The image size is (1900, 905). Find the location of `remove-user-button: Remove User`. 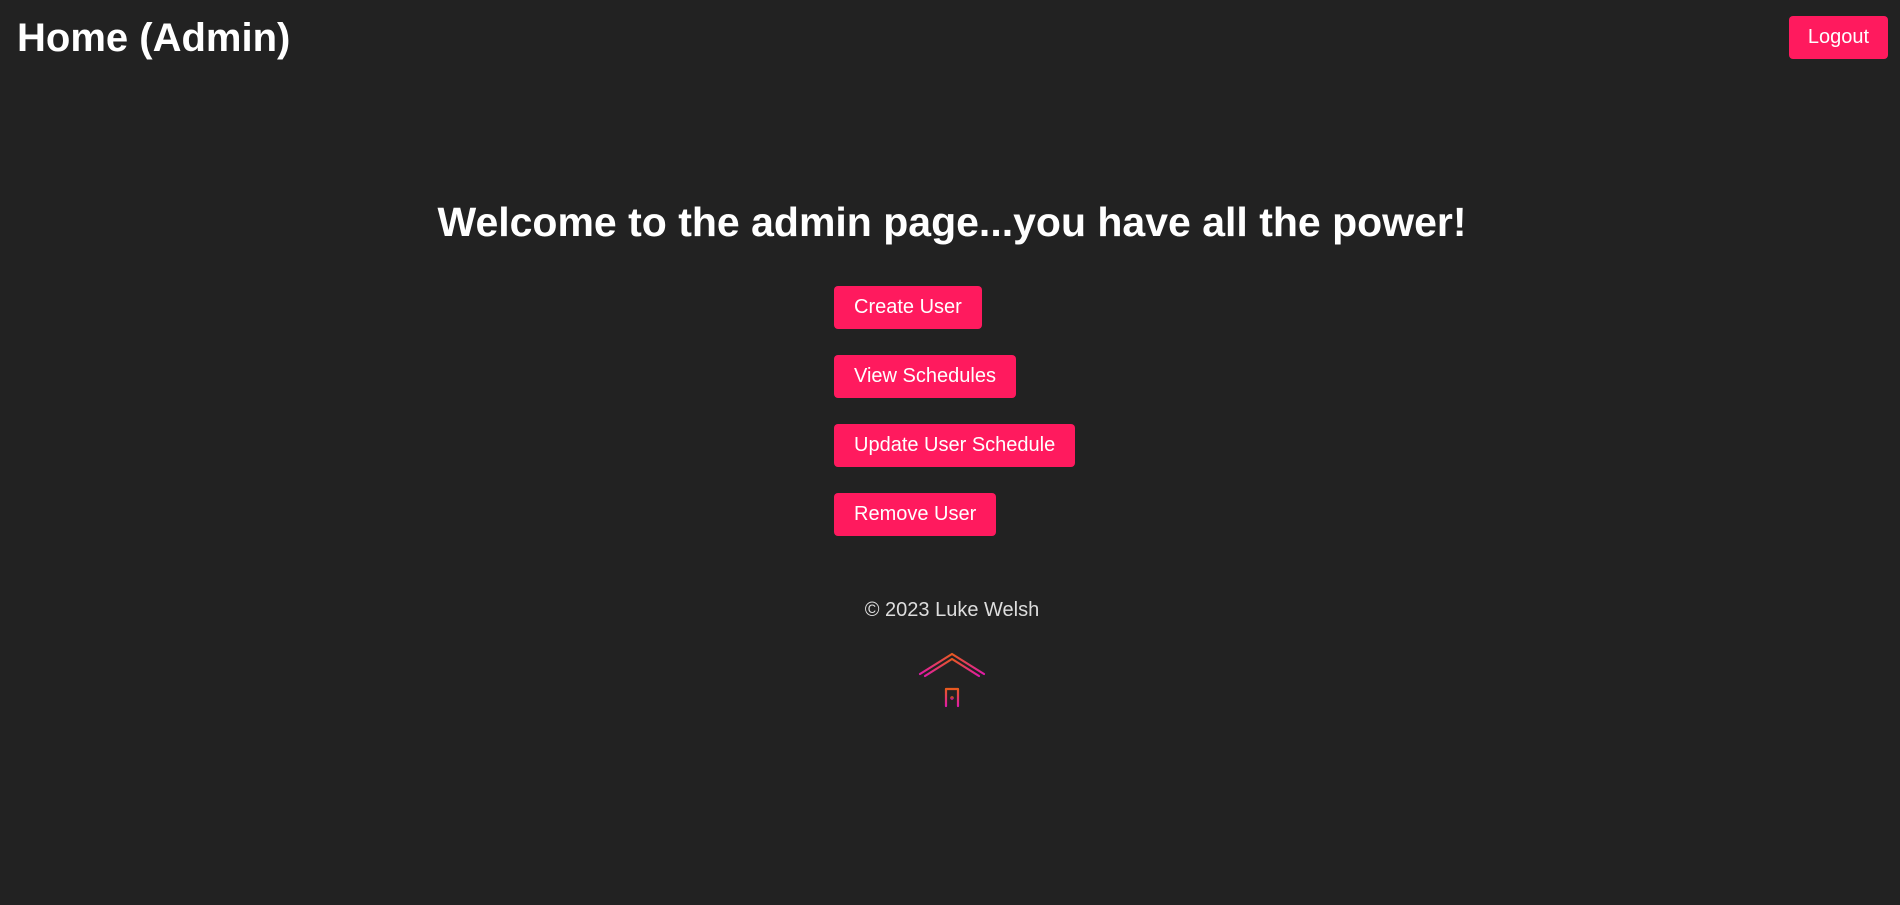

remove-user-button: Remove User is located at coordinates (915, 514).